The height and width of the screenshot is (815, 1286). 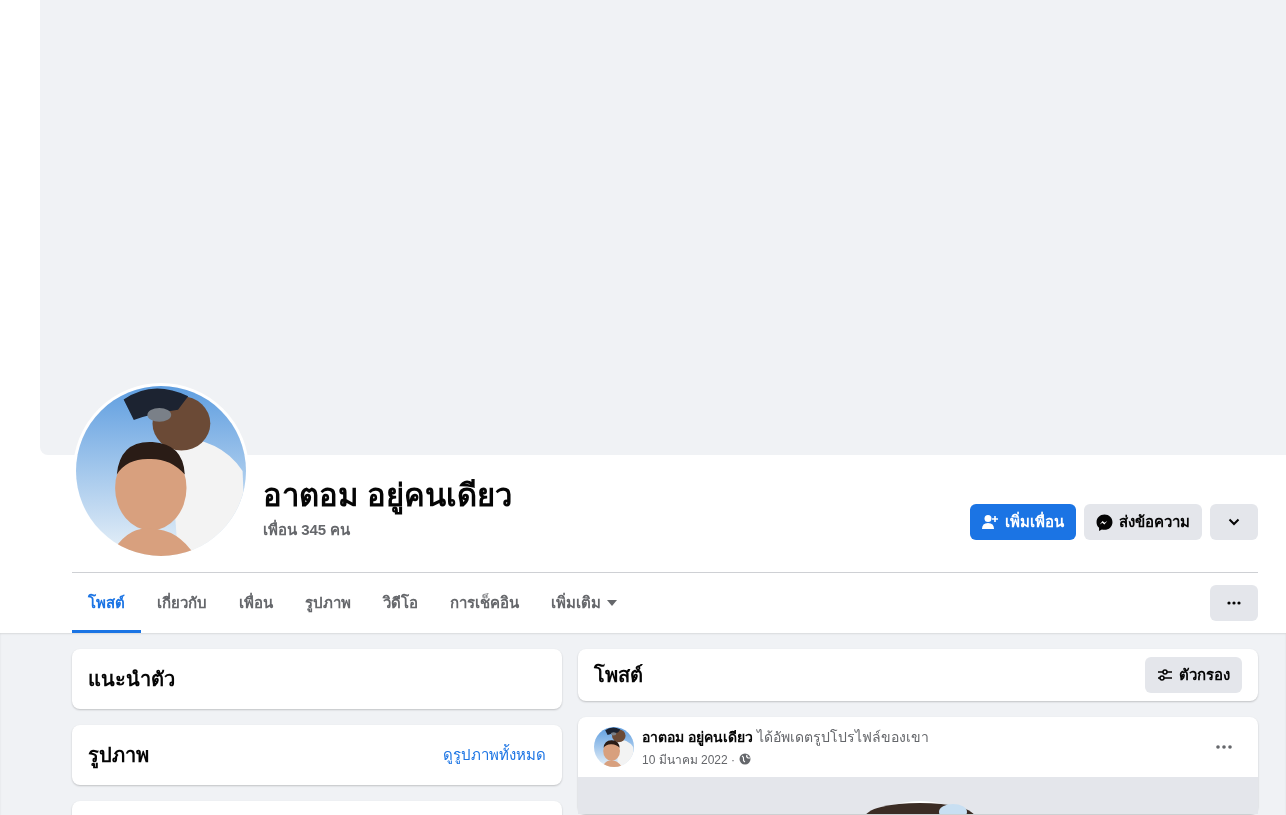 I want to click on profile-tab: เพื่อน, so click(x=256, y=603).